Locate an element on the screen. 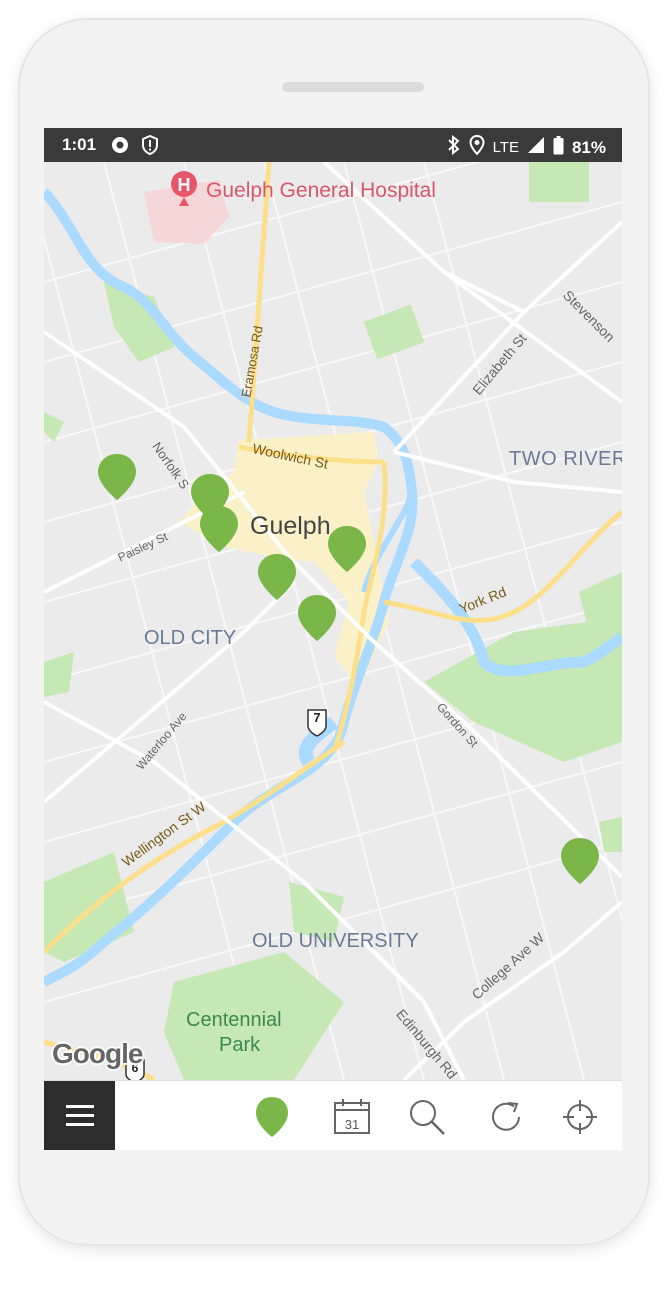 The width and height of the screenshot is (670, 1307). location-icon is located at coordinates (477, 147).